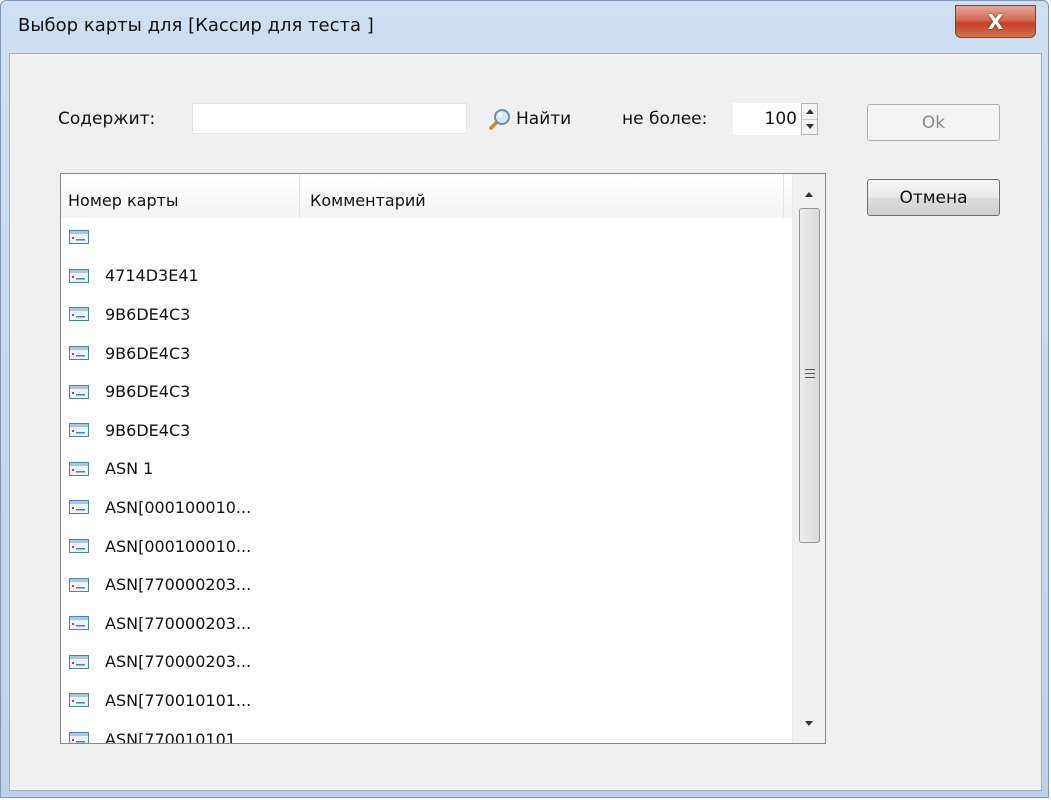 This screenshot has width=1051, height=800. I want to click on scroll-thumb, so click(809, 375).